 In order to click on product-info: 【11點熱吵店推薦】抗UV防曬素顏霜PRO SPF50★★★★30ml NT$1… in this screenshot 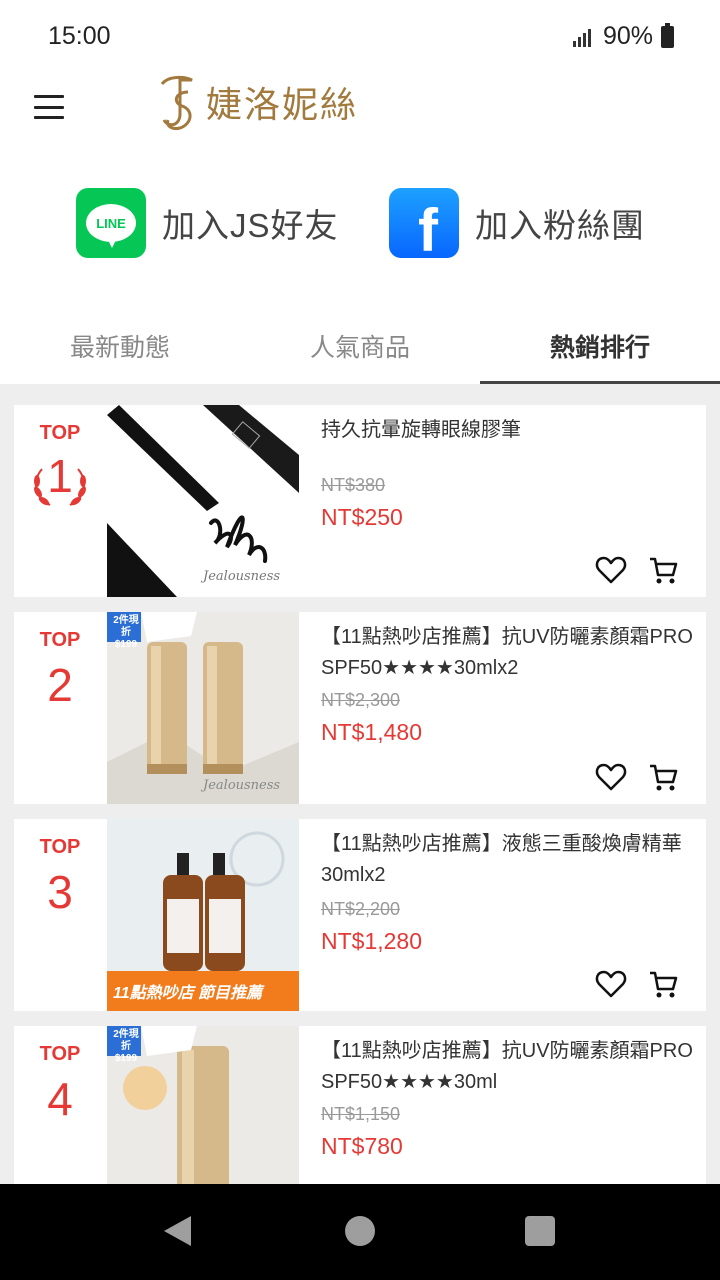, I will do `click(508, 1098)`.